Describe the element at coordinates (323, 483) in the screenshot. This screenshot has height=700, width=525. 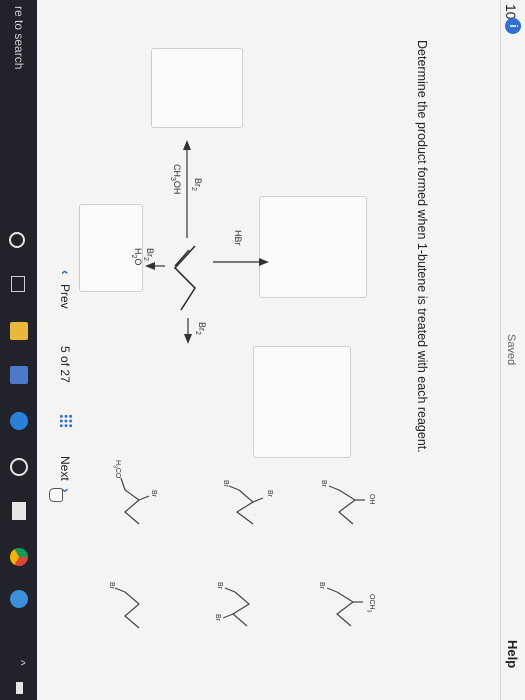
I see `choice-oh-br-label: Br` at that location.